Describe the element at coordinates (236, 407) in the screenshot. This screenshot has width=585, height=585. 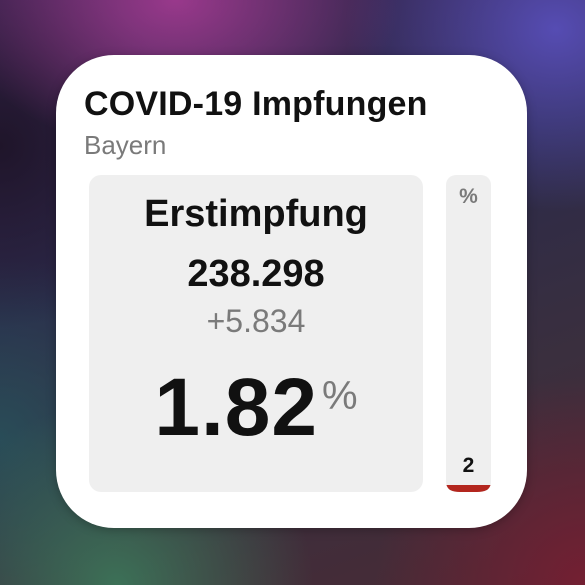
I see `vaccination-percentage: 1.82` at that location.